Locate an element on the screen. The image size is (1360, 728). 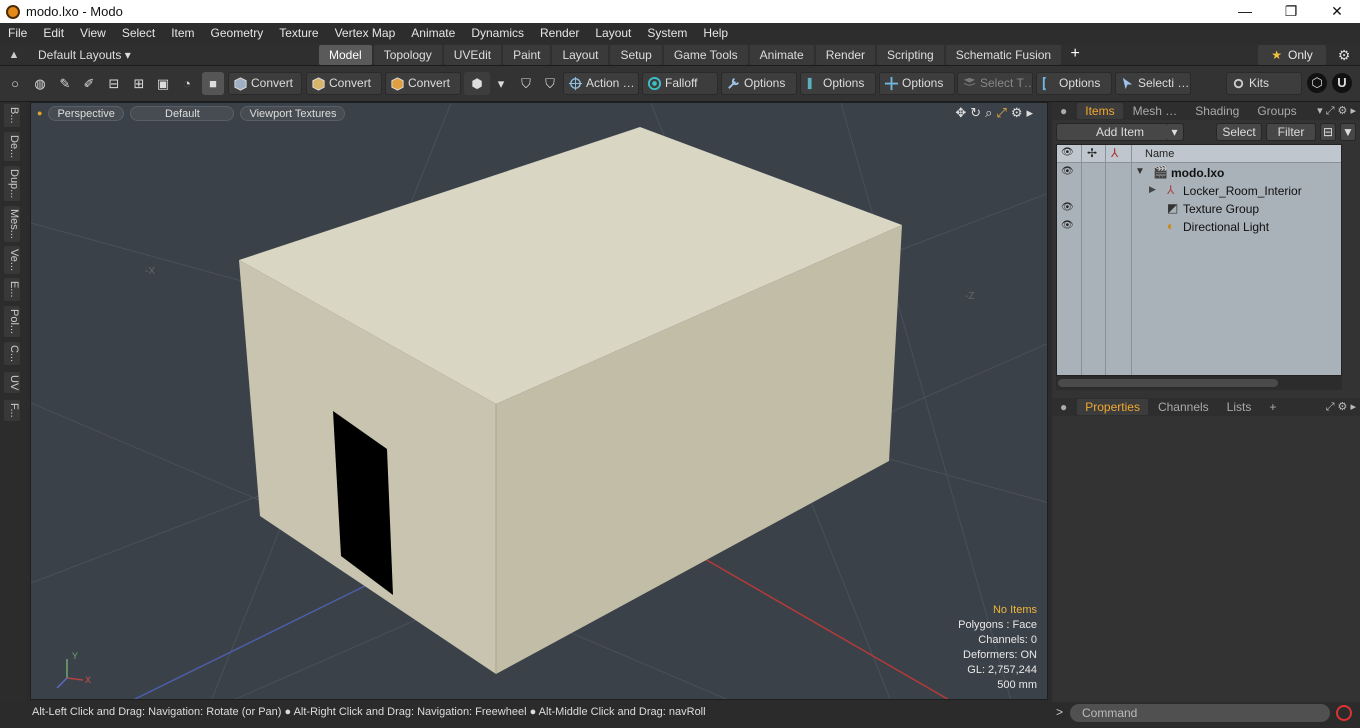
modo-cube-icon: ⬡ is located at coordinates (1317, 83).